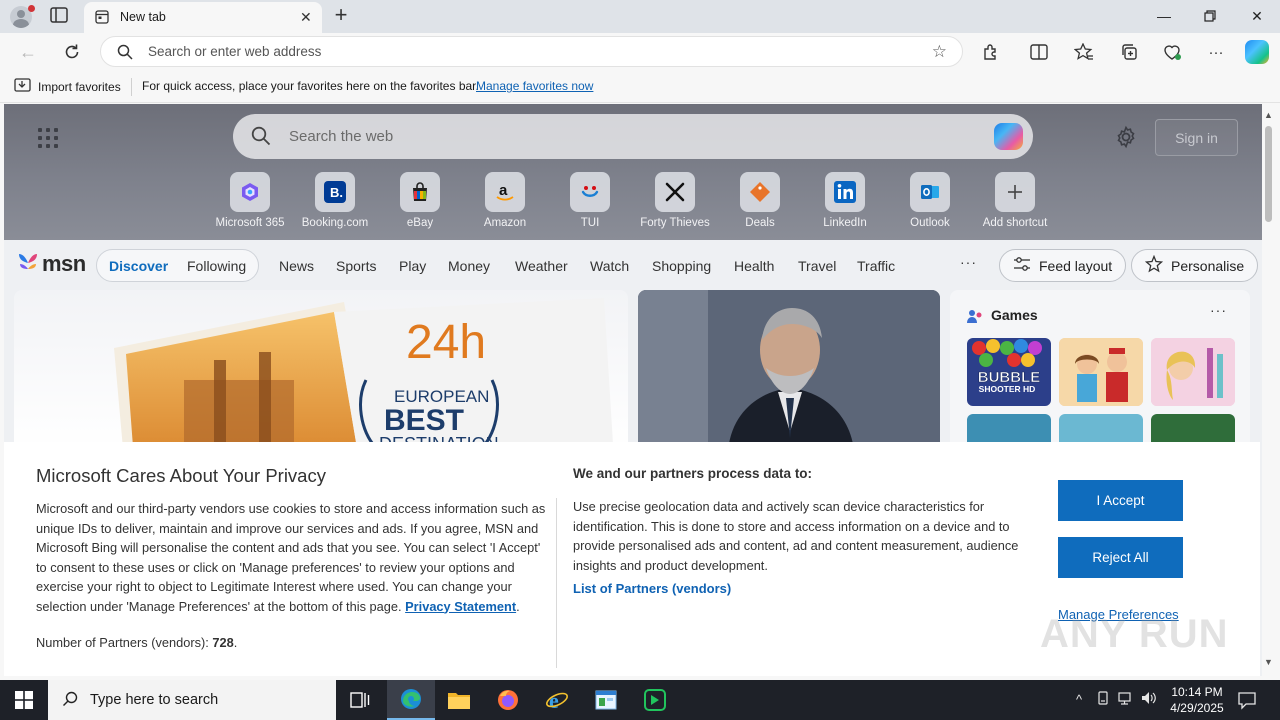  Describe the element at coordinates (991, 52) in the screenshot. I see `extensions-icon` at that location.